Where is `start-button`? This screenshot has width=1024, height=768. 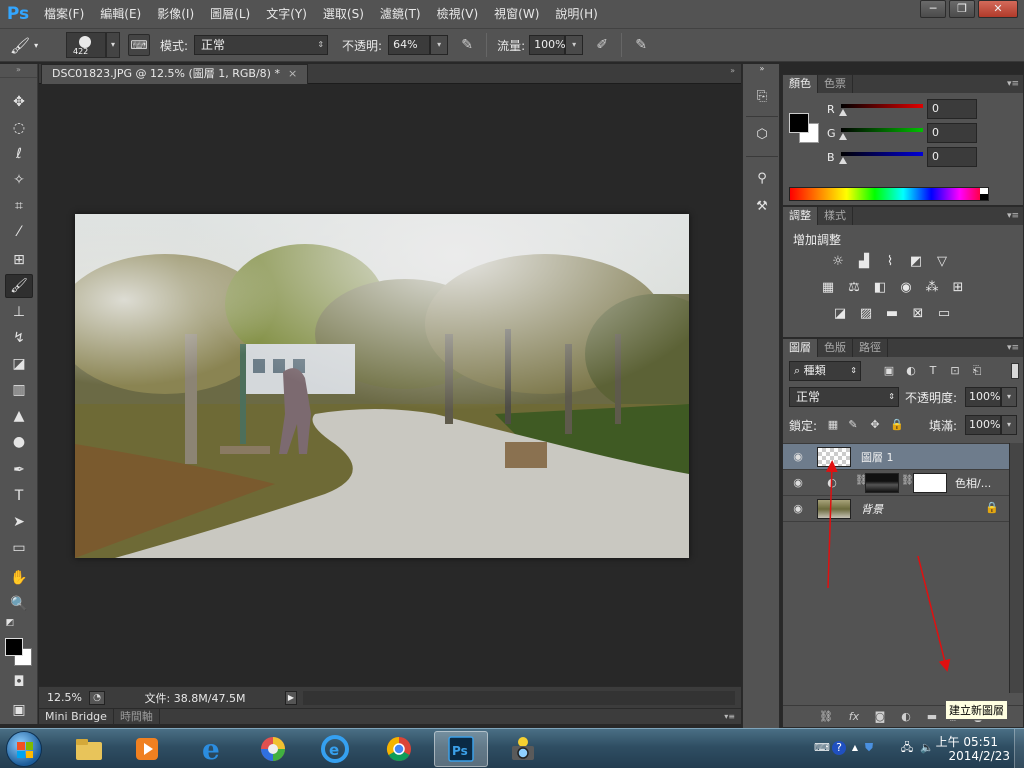
start-button is located at coordinates (24, 749).